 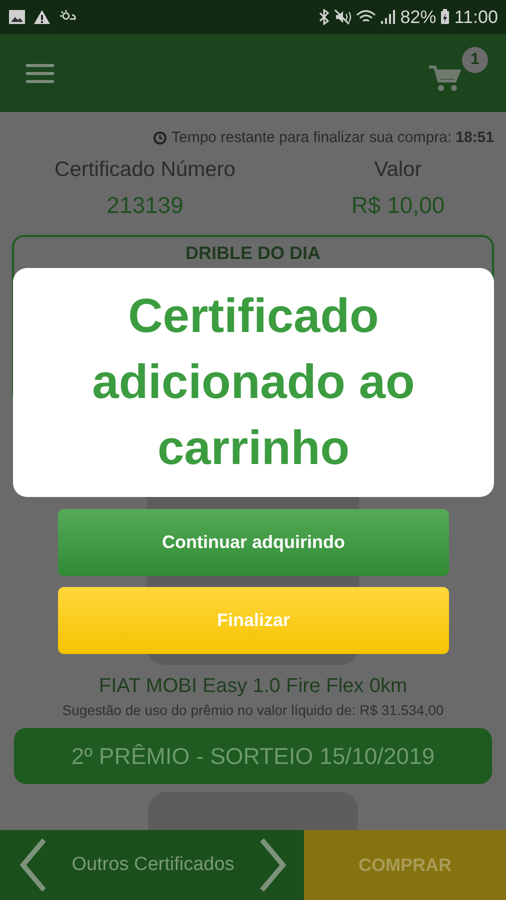 I want to click on bluetooth-icon, so click(x=324, y=17).